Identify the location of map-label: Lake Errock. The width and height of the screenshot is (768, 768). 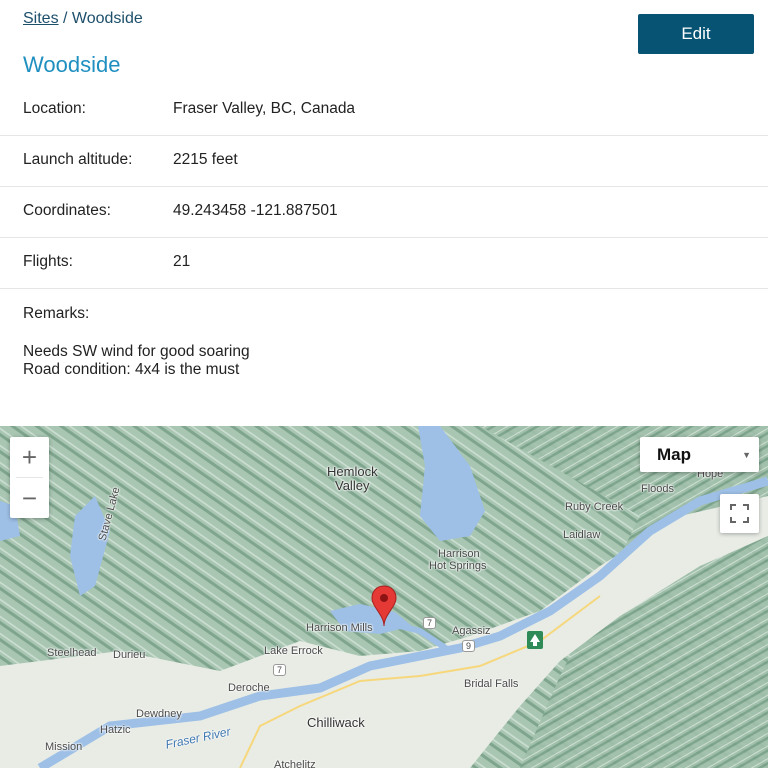
(293, 651).